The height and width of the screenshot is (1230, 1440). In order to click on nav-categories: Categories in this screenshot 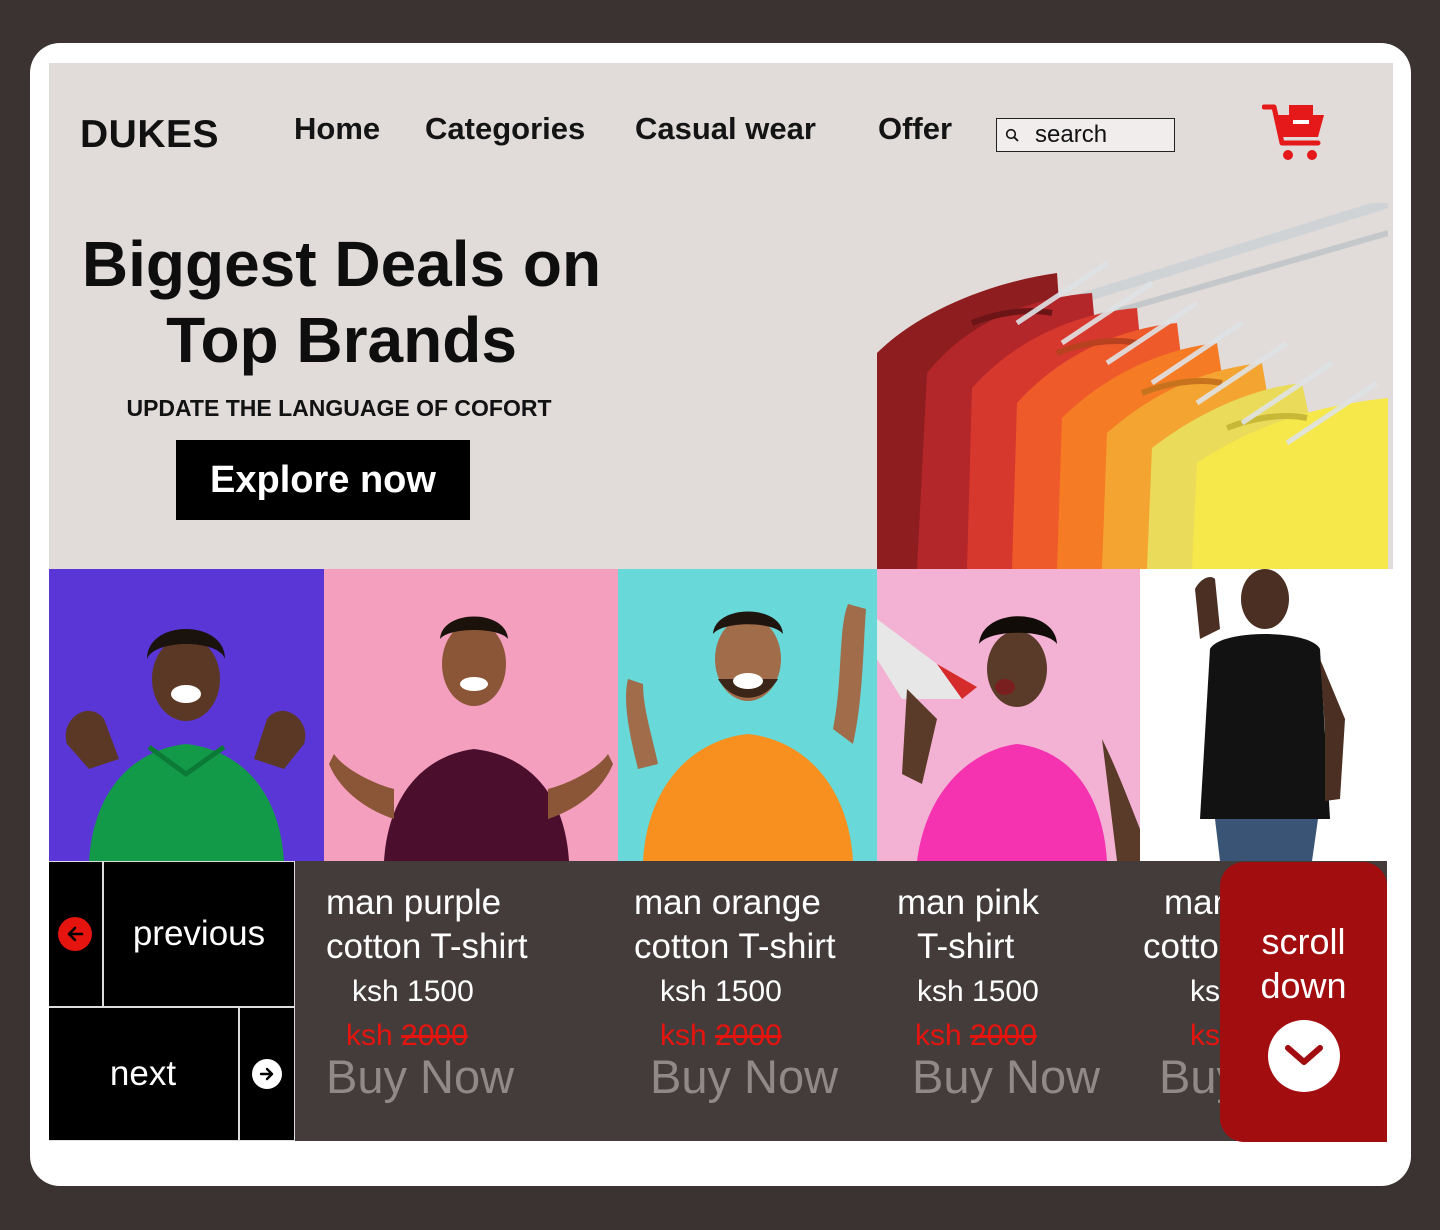, I will do `click(505, 129)`.